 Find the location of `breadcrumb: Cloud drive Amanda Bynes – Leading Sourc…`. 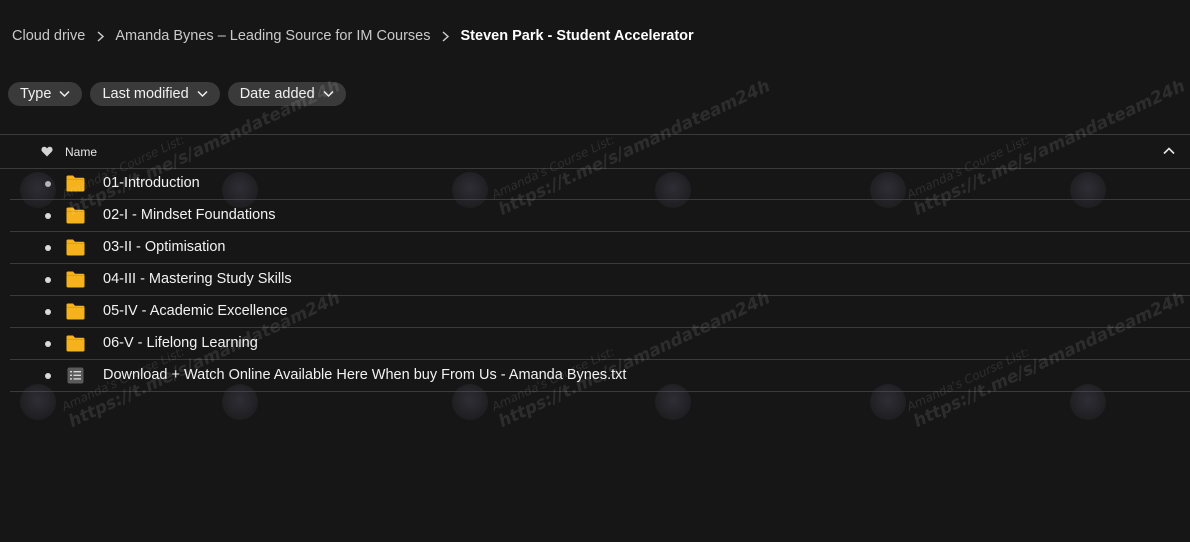

breadcrumb: Cloud drive Amanda Bynes – Leading Sourc… is located at coordinates (353, 36).